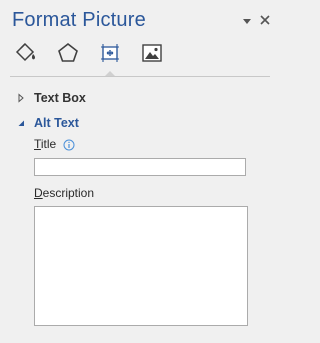 The height and width of the screenshot is (343, 320). What do you see at coordinates (21, 98) in the screenshot?
I see `chevron-right-icon` at bounding box center [21, 98].